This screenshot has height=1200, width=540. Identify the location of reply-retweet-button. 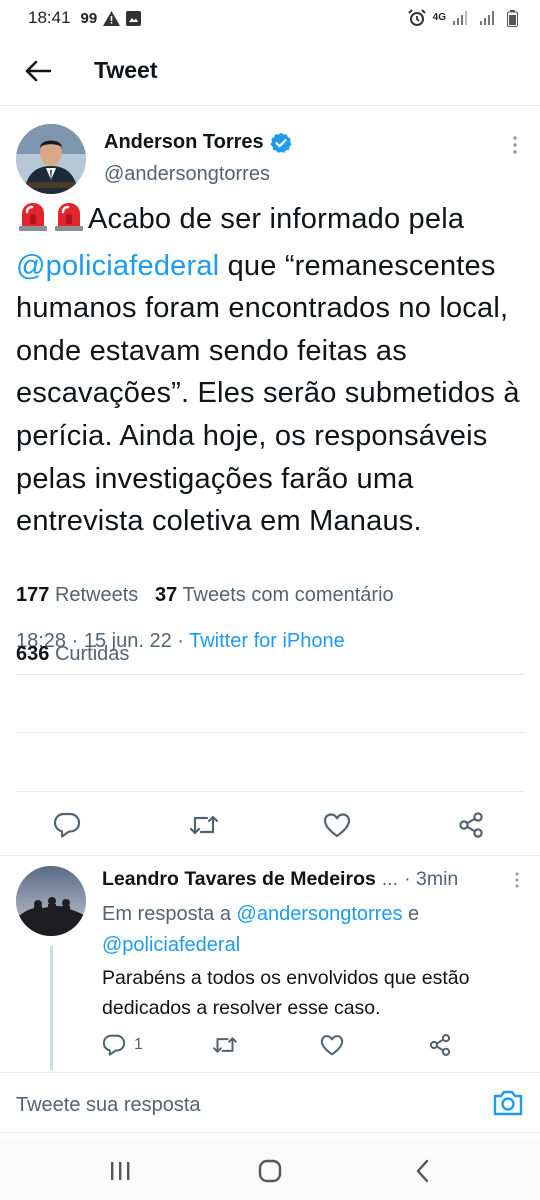
(225, 1045).